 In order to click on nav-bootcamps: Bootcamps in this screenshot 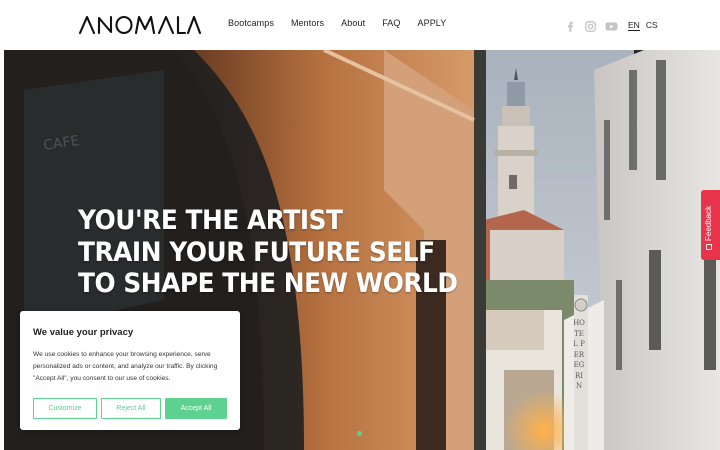, I will do `click(251, 23)`.